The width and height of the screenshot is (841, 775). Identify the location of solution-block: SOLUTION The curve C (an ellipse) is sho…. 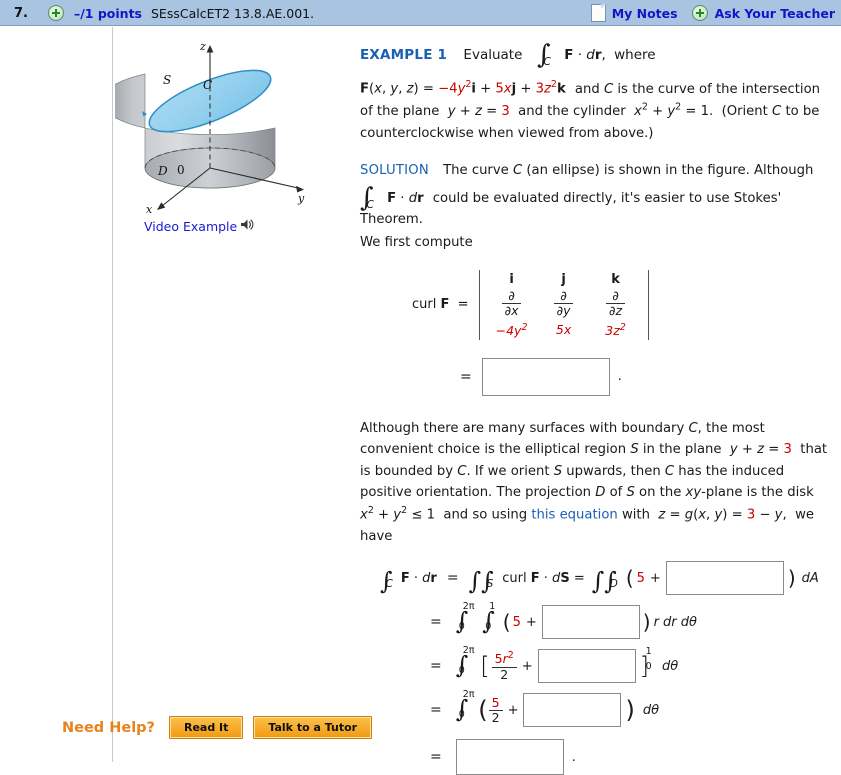
(597, 170).